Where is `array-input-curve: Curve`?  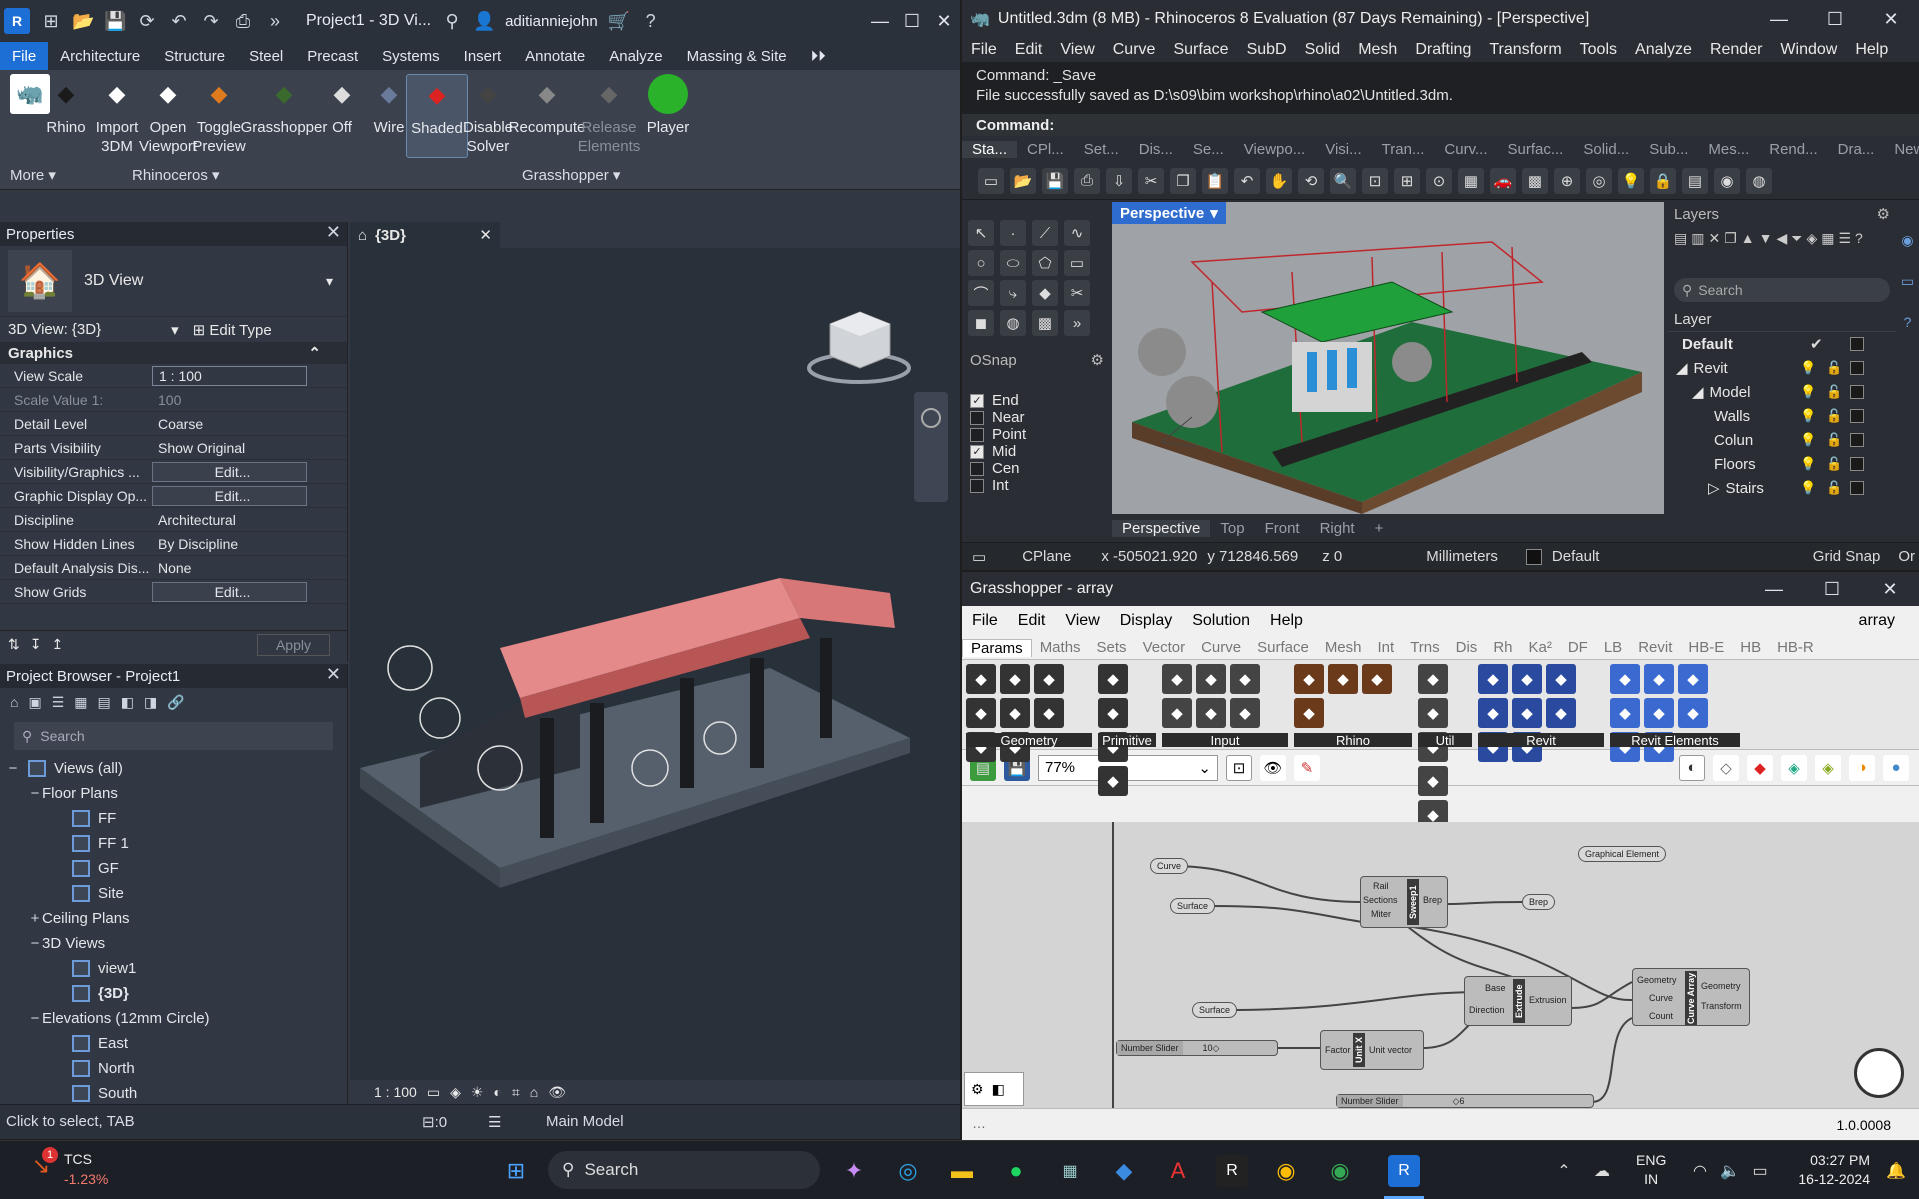 array-input-curve: Curve is located at coordinates (1661, 998).